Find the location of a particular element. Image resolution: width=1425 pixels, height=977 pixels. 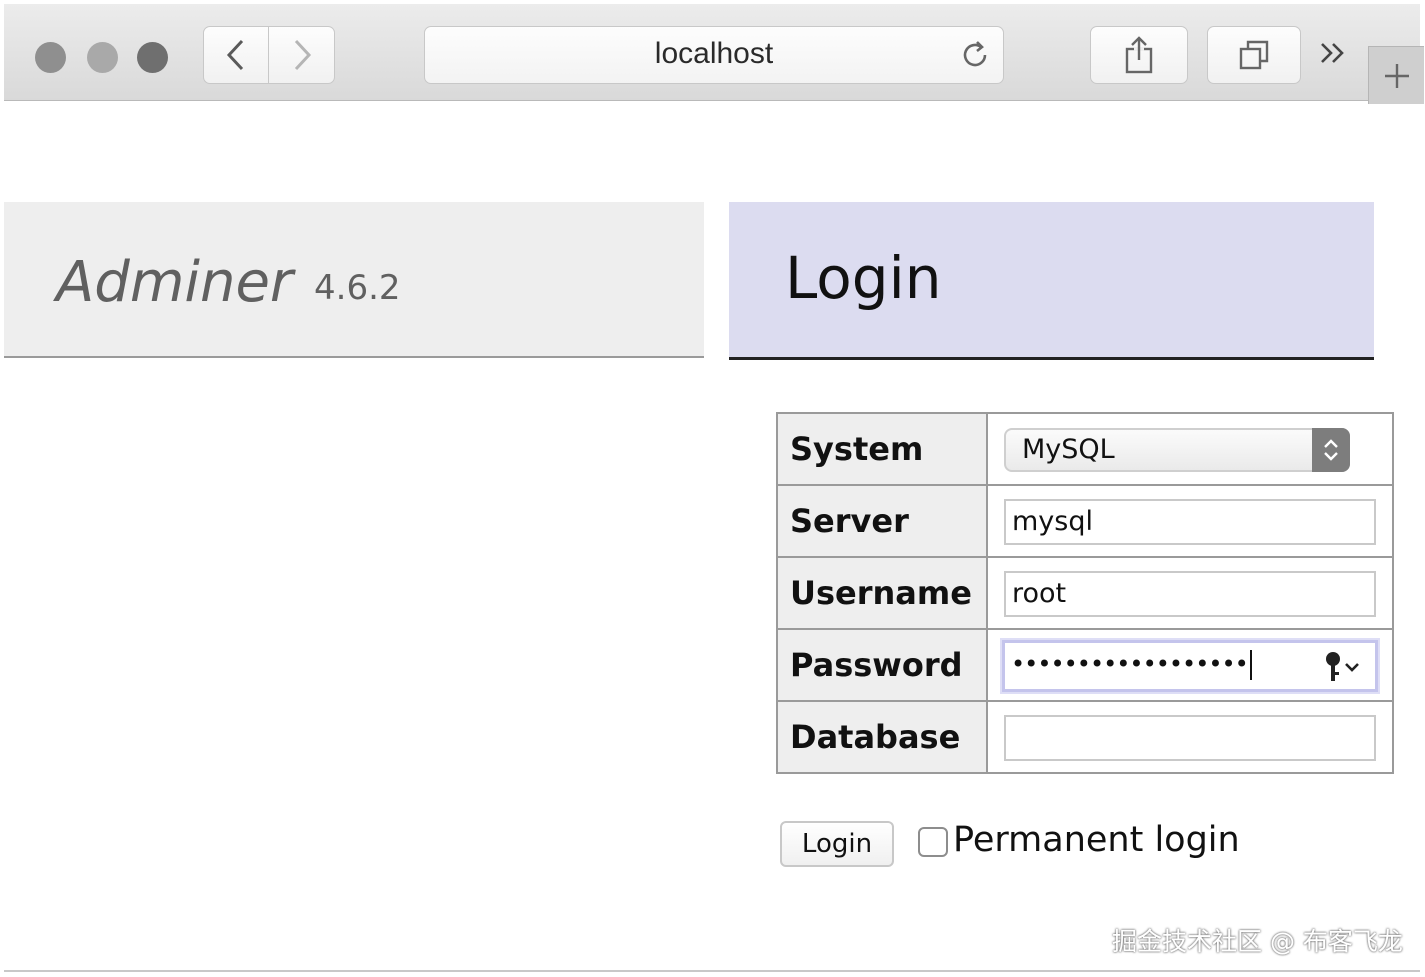

form-row-username: Username root is located at coordinates (1085, 593).